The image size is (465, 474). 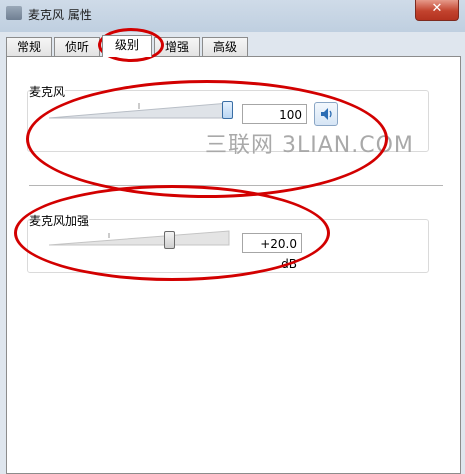 I want to click on title-bar: 麦克风 属性 ✕, so click(x=232, y=16).